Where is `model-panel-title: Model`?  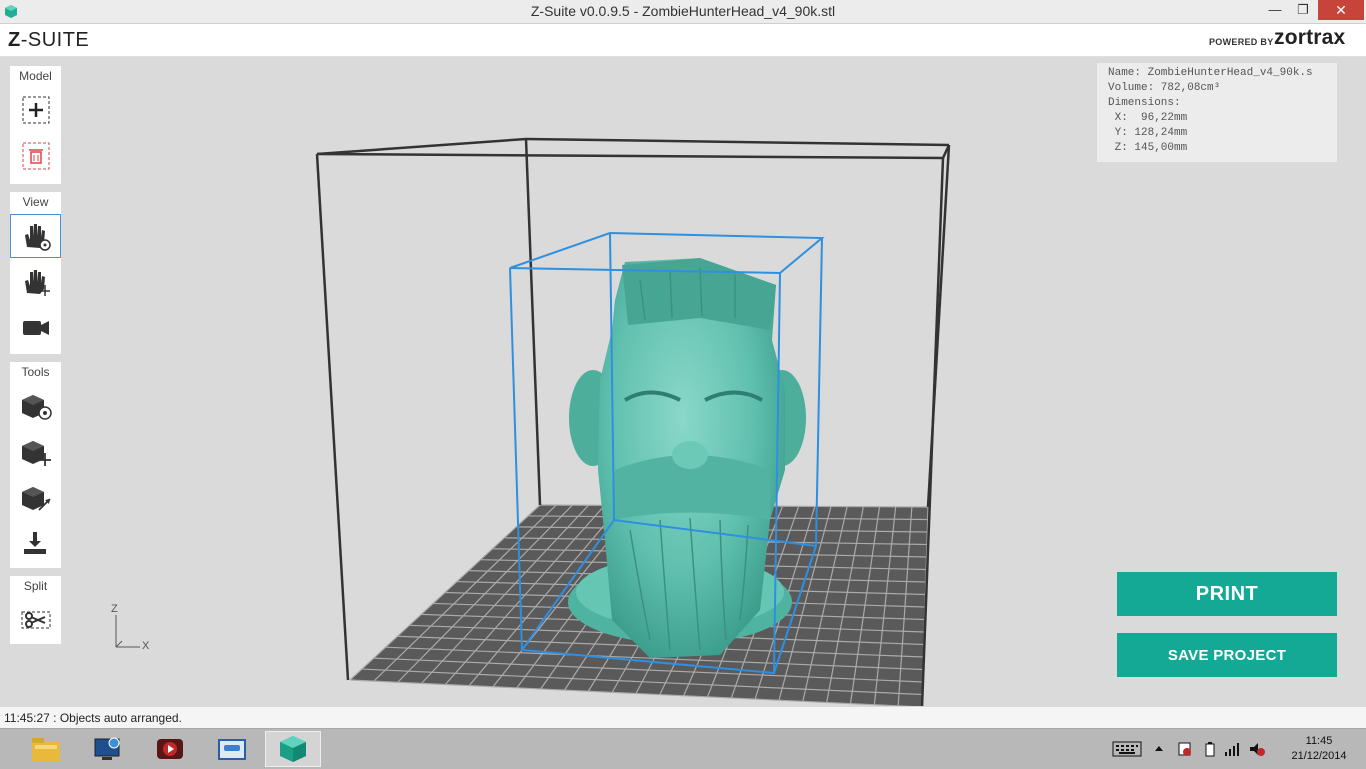
model-panel-title: Model is located at coordinates (35, 76).